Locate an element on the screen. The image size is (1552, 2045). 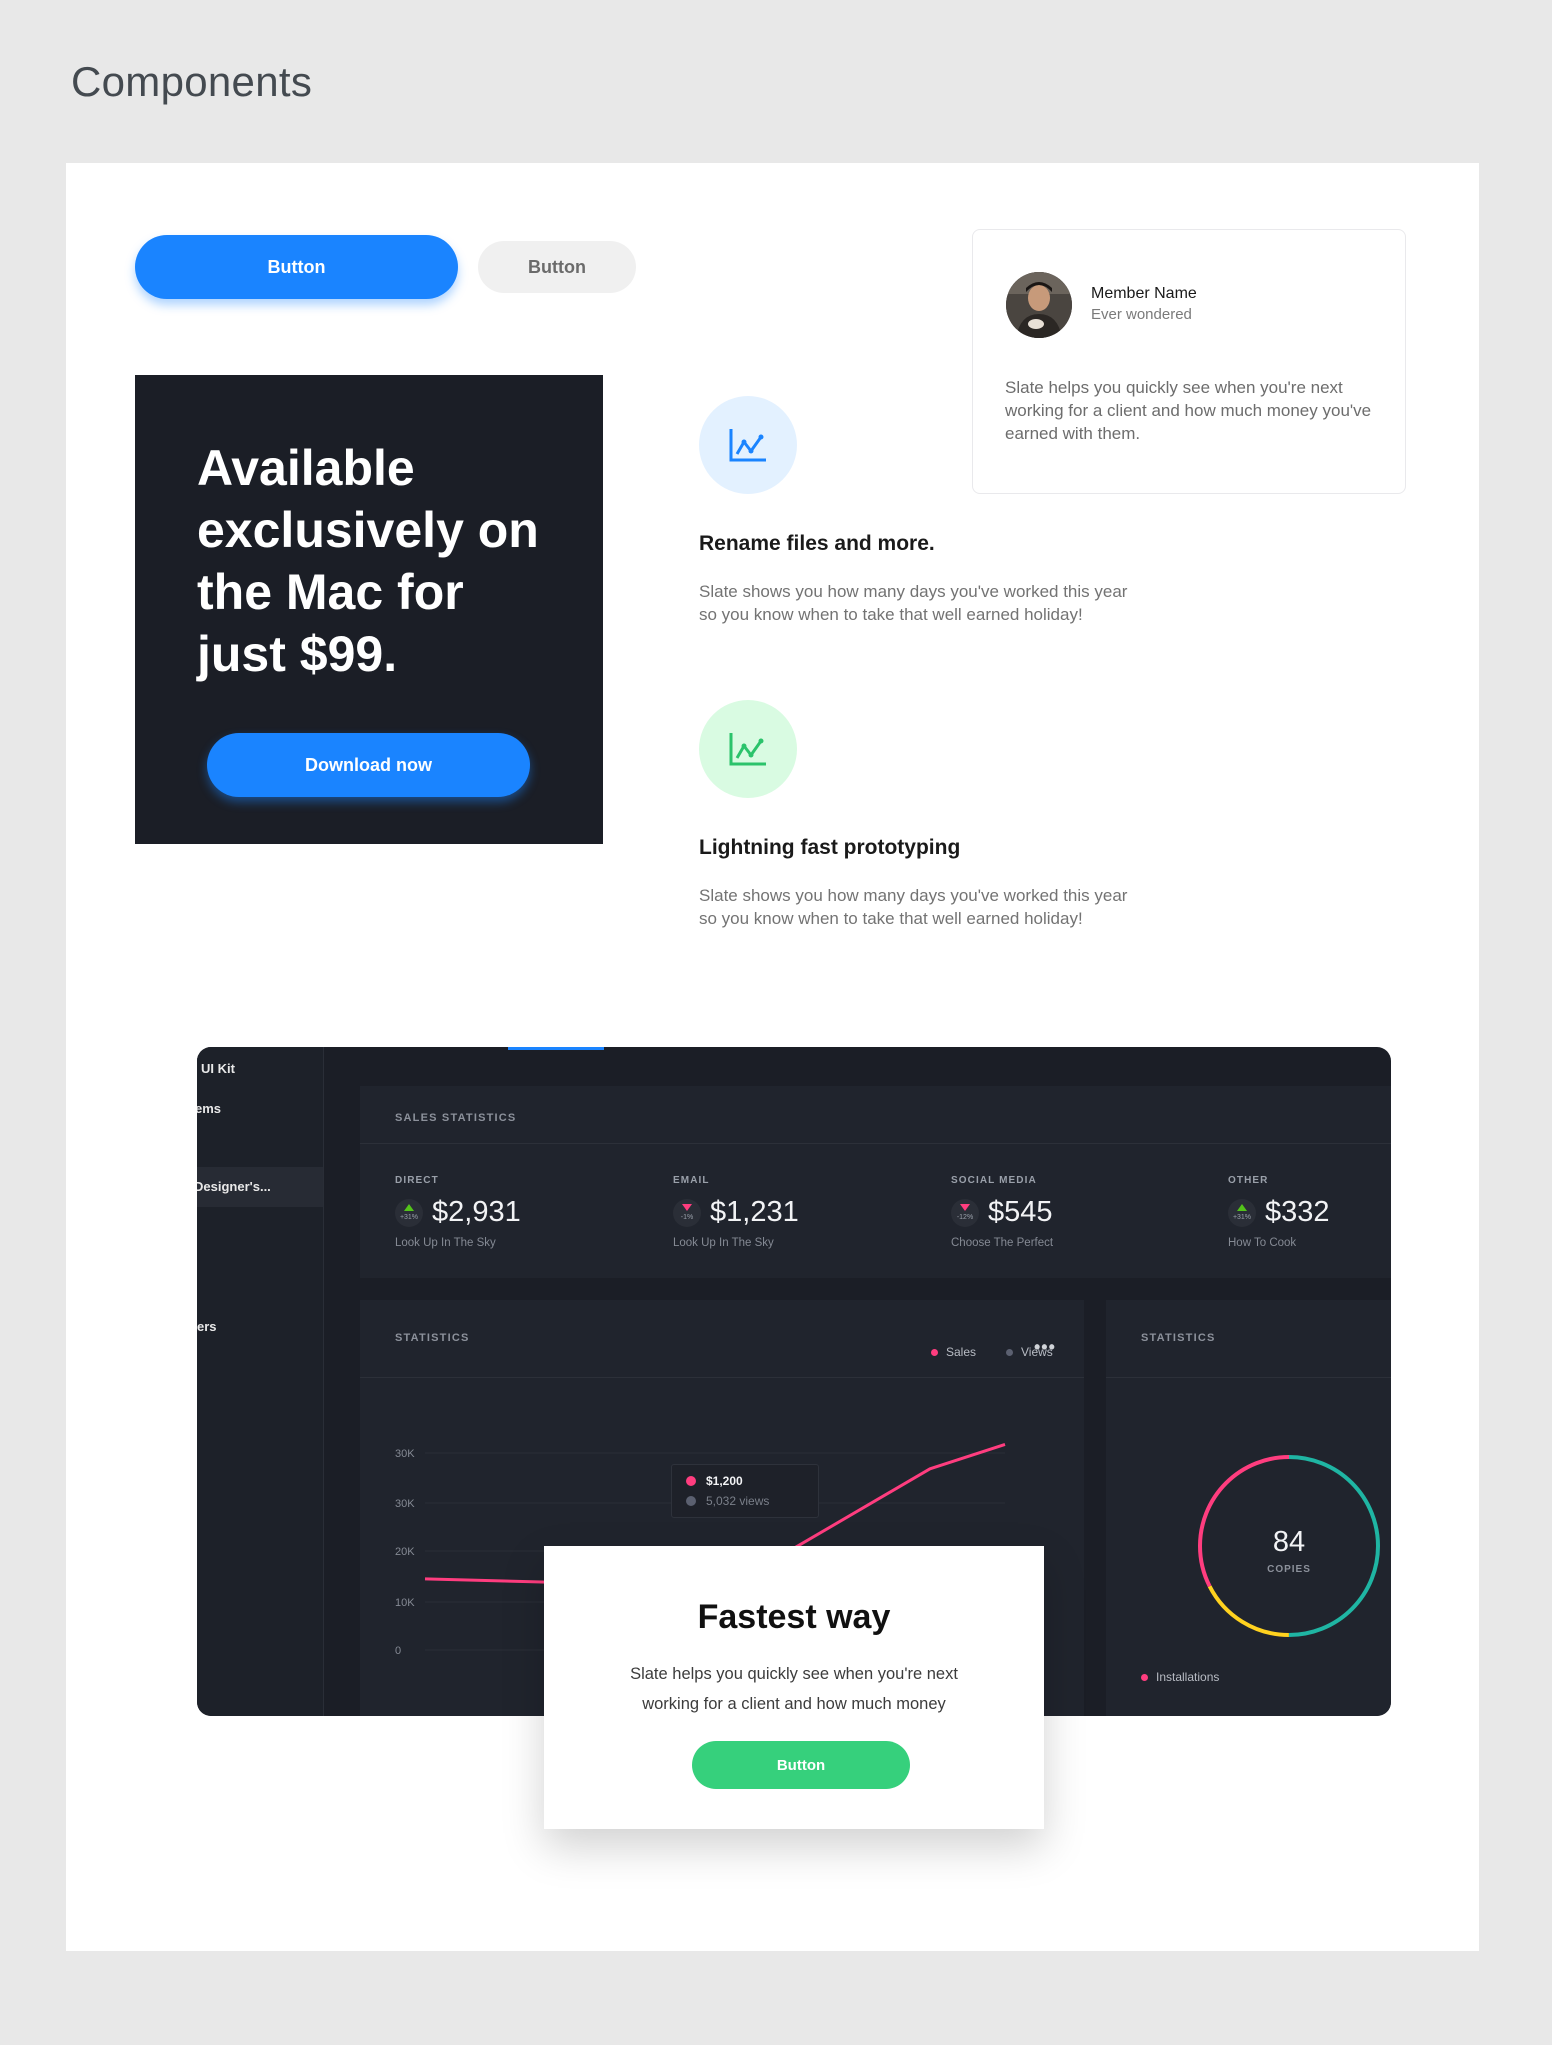
stat-label: OTHER is located at coordinates (1248, 1180).